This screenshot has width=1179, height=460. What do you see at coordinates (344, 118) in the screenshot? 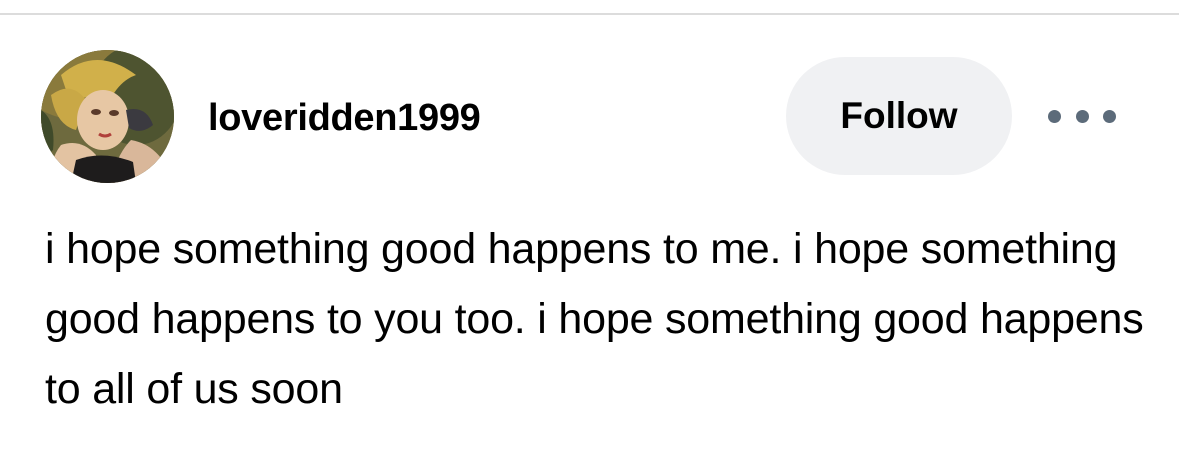
I see `username: loveridden1999` at bounding box center [344, 118].